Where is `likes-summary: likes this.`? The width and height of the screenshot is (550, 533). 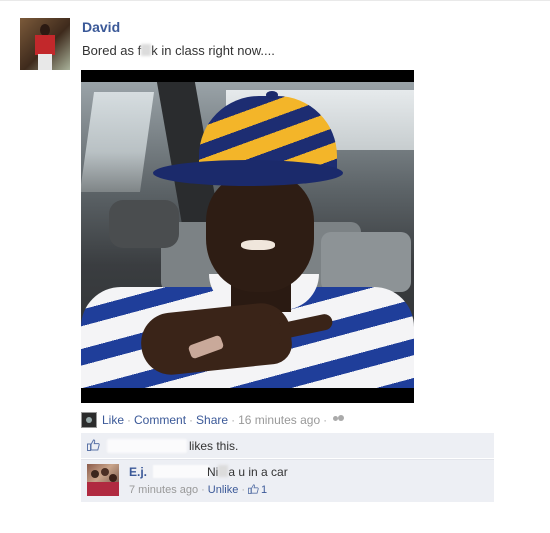 likes-summary: likes this. is located at coordinates (287, 445).